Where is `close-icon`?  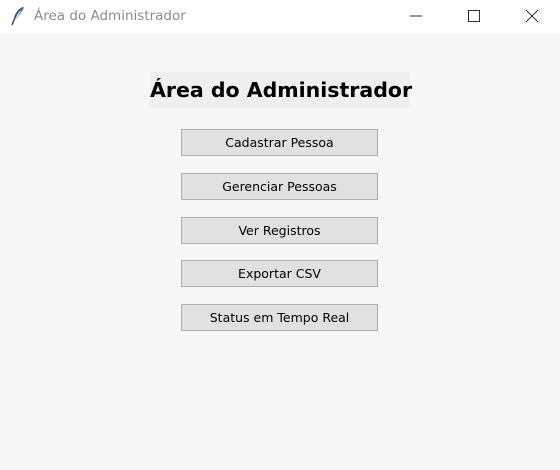
close-icon is located at coordinates (532, 16).